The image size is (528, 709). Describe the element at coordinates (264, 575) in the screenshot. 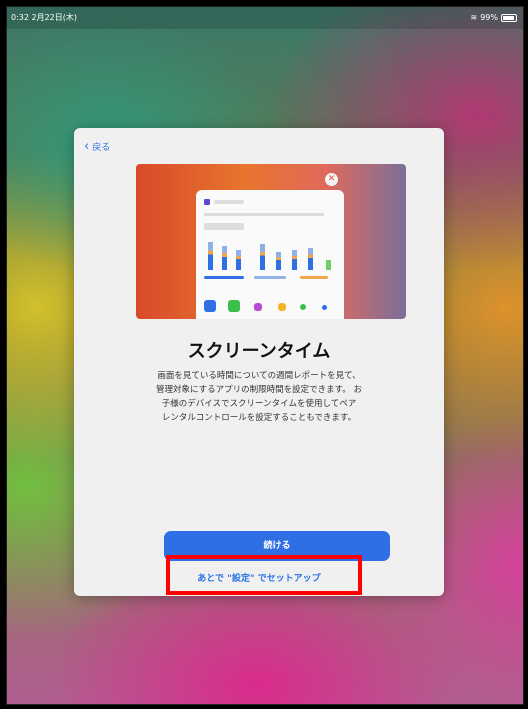

I see `highlight-annotation` at that location.